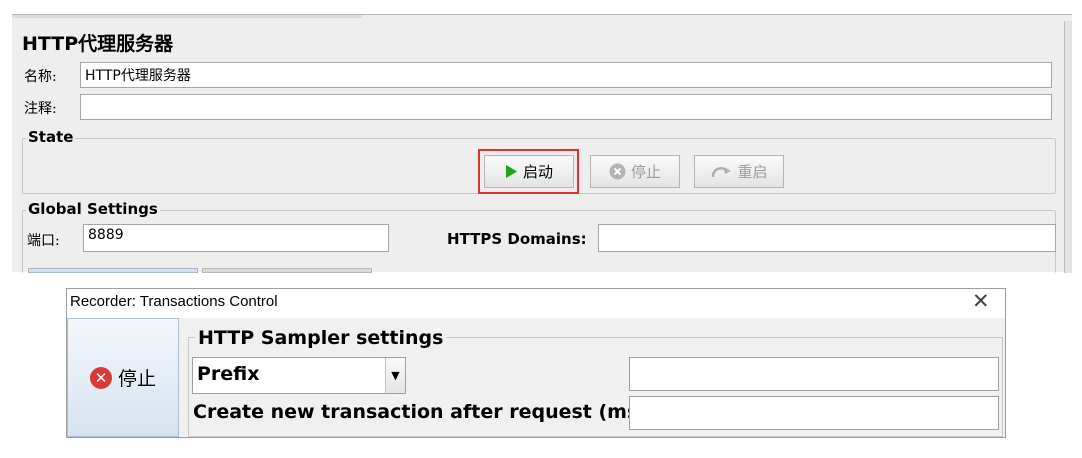 The height and width of the screenshot is (458, 1082). What do you see at coordinates (236, 238) in the screenshot?
I see `port-field: 8889` at bounding box center [236, 238].